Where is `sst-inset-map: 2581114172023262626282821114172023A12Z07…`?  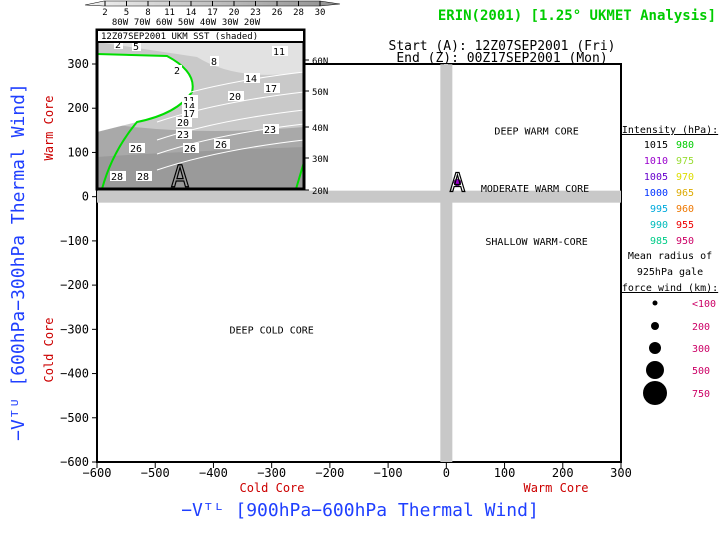 sst-inset-map: 2581114172023262626282821114172023A12Z07… is located at coordinates (211, 112).